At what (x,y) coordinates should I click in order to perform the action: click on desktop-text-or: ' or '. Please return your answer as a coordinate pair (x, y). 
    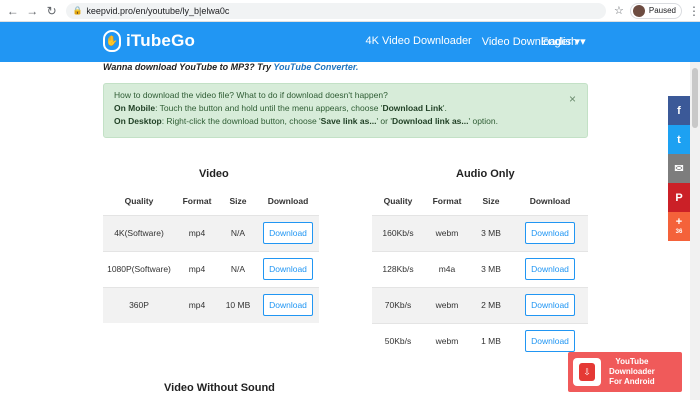
    Looking at the image, I should click on (384, 121).